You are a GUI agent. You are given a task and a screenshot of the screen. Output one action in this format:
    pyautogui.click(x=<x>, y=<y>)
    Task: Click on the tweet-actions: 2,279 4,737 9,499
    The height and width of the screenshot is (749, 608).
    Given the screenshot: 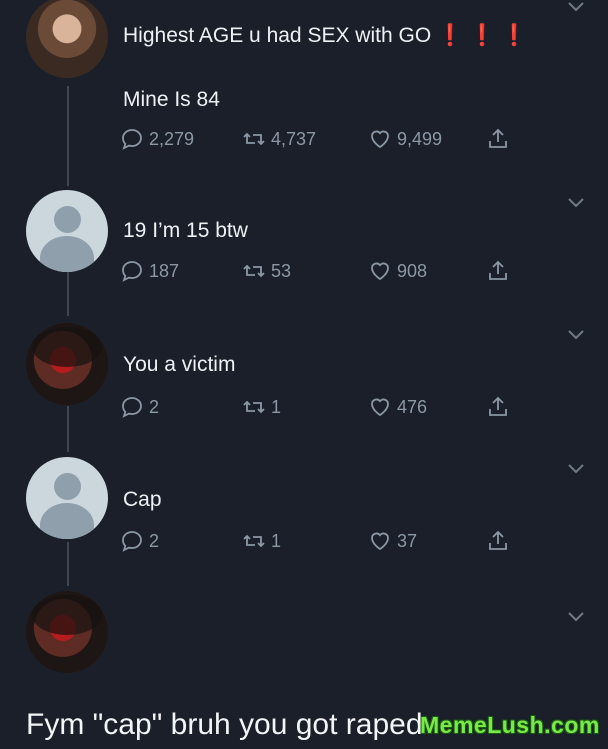 What is the action you would take?
    pyautogui.click(x=320, y=141)
    